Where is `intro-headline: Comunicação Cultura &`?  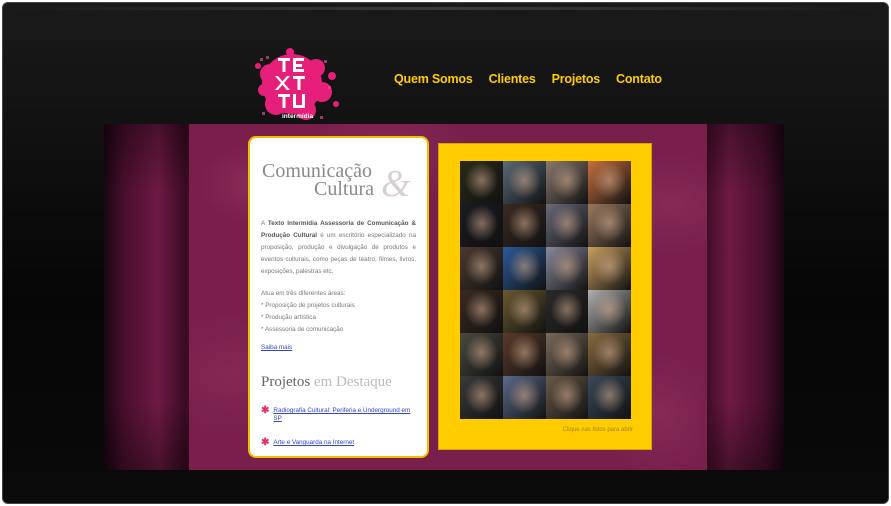
intro-headline: Comunicação Cultura & is located at coordinates (338, 184).